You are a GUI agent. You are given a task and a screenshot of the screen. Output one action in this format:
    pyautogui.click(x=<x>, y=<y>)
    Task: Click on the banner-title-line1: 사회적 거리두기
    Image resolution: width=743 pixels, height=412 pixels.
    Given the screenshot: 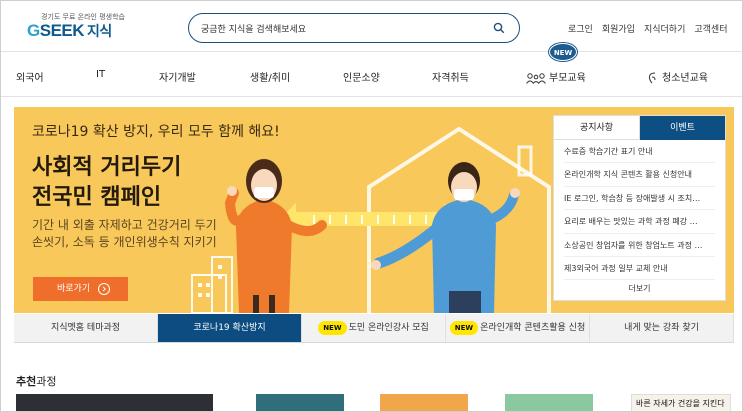 What is the action you would take?
    pyautogui.click(x=107, y=167)
    